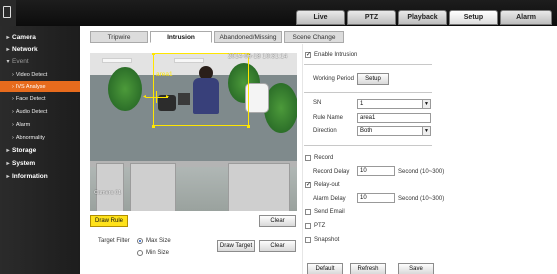  I want to click on rule-name-value: area1, so click(368, 118).